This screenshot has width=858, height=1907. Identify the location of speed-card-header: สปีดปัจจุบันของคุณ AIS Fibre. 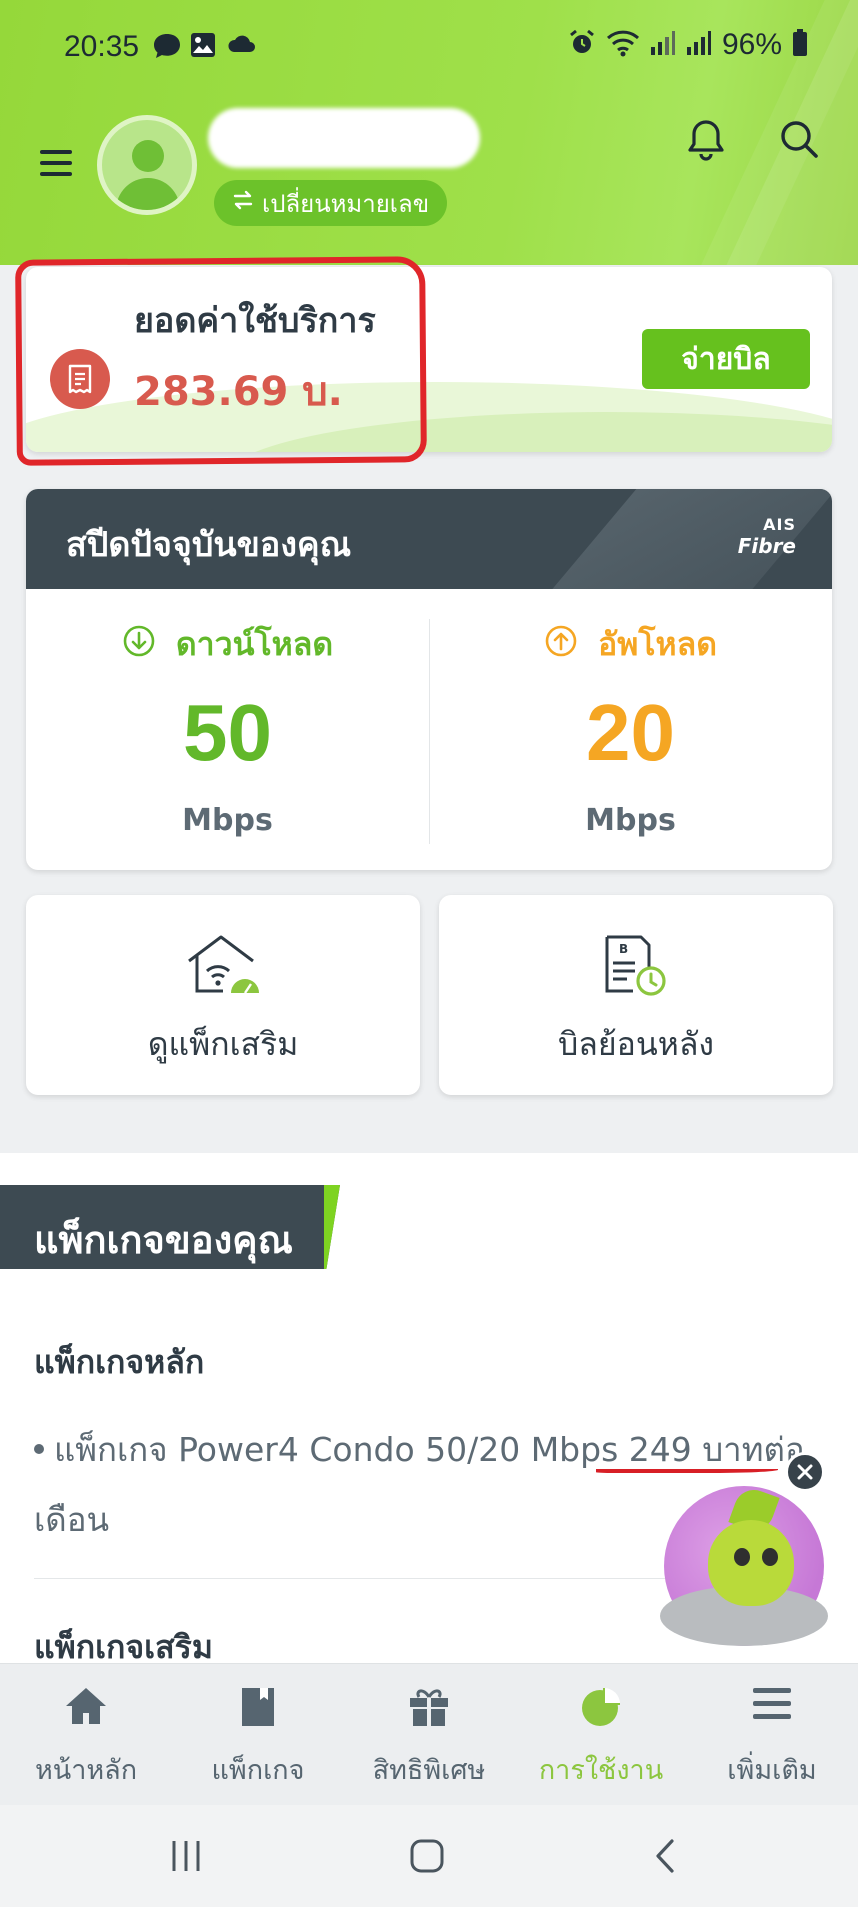
(429, 539).